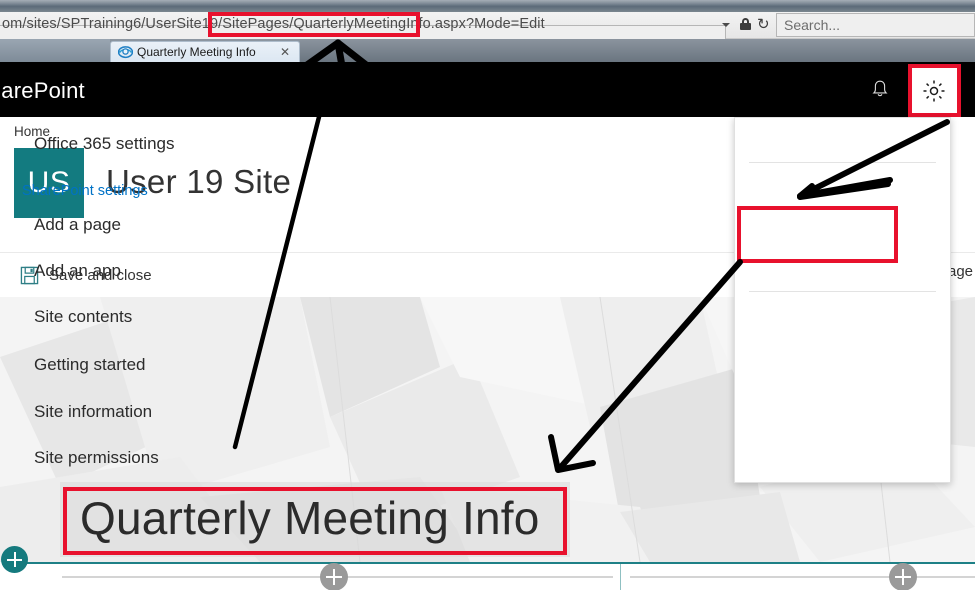 The image size is (975, 590). I want to click on add-webpart-button-right, so click(903, 576).